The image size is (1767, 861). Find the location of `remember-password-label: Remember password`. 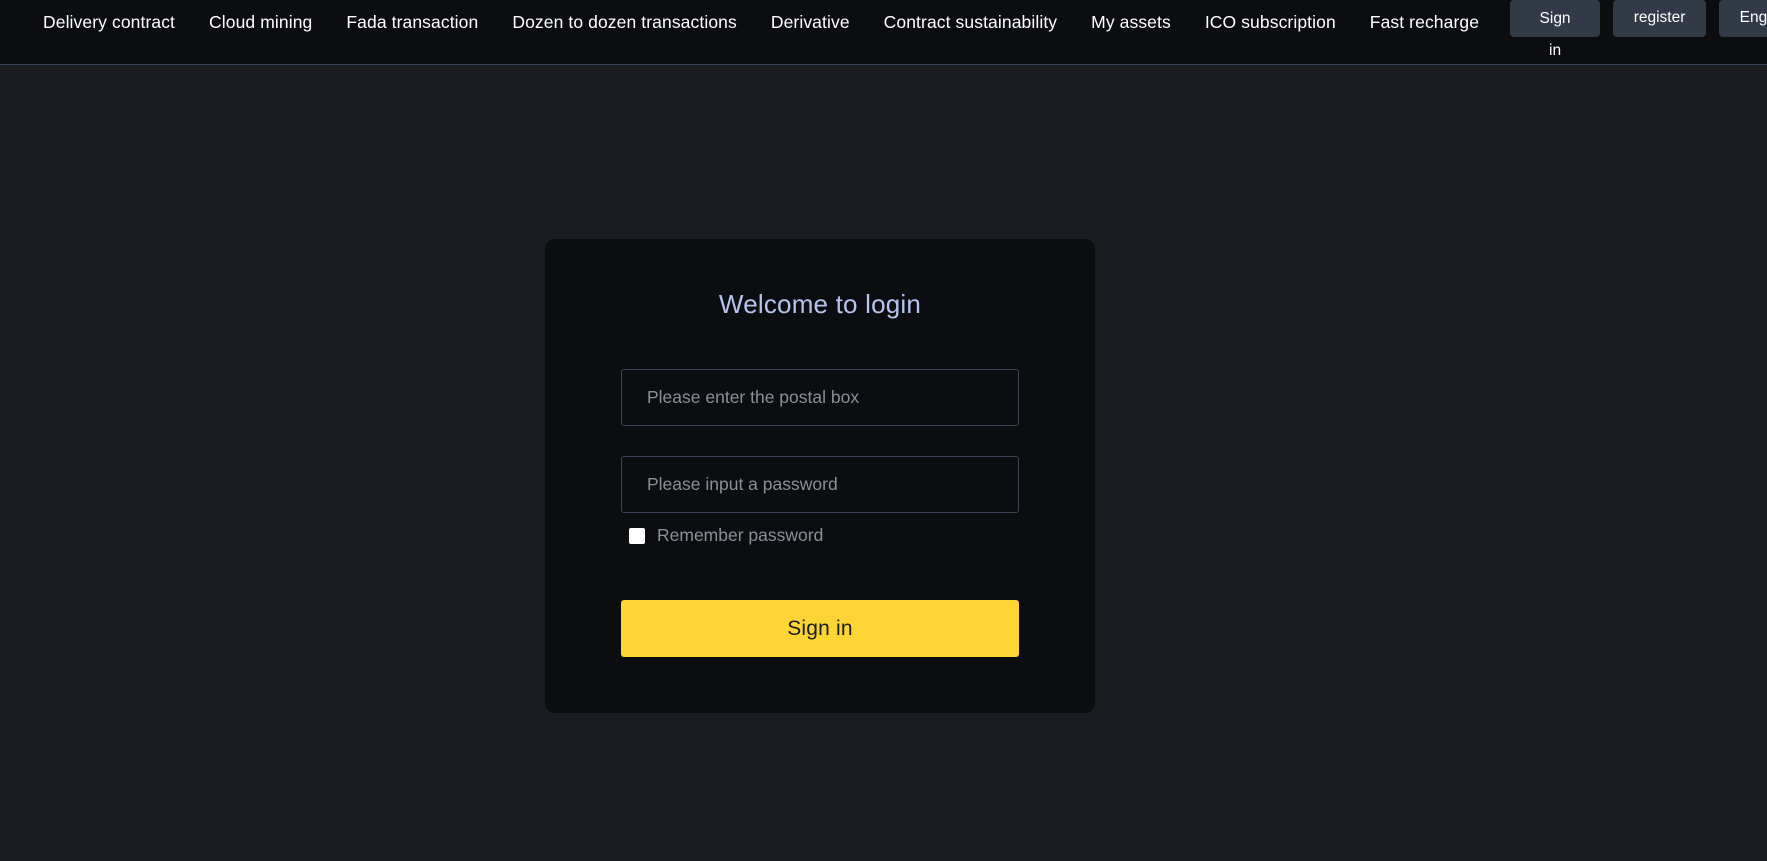

remember-password-label: Remember password is located at coordinates (740, 535).